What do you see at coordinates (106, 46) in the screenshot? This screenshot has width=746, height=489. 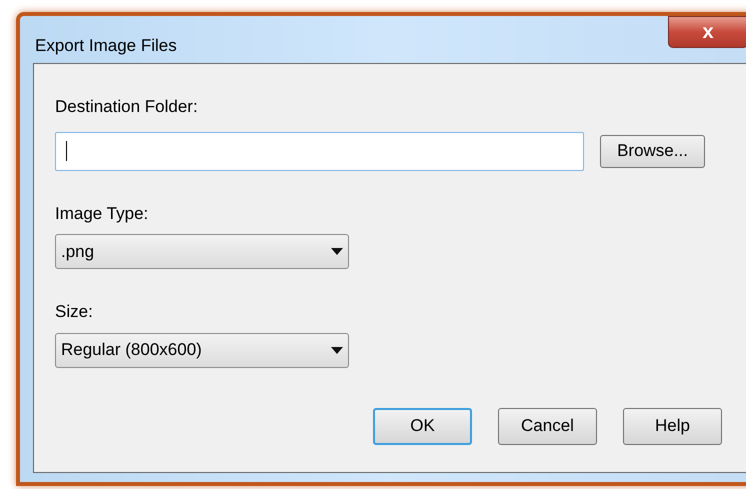 I see `window-title: Export Image Files` at bounding box center [106, 46].